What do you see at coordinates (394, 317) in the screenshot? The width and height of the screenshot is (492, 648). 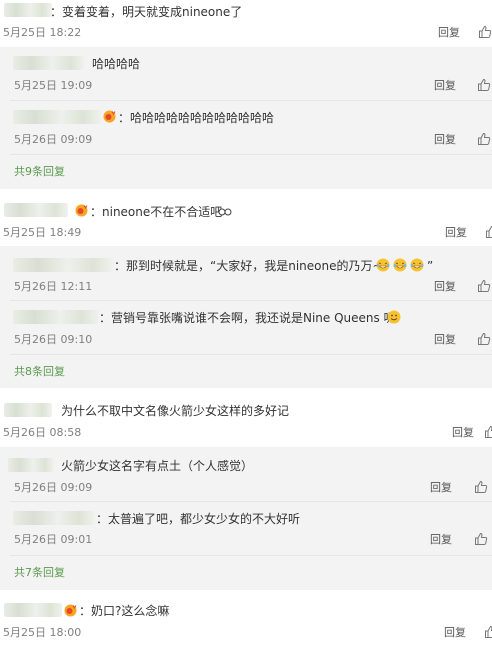 I see `smile-emoji` at bounding box center [394, 317].